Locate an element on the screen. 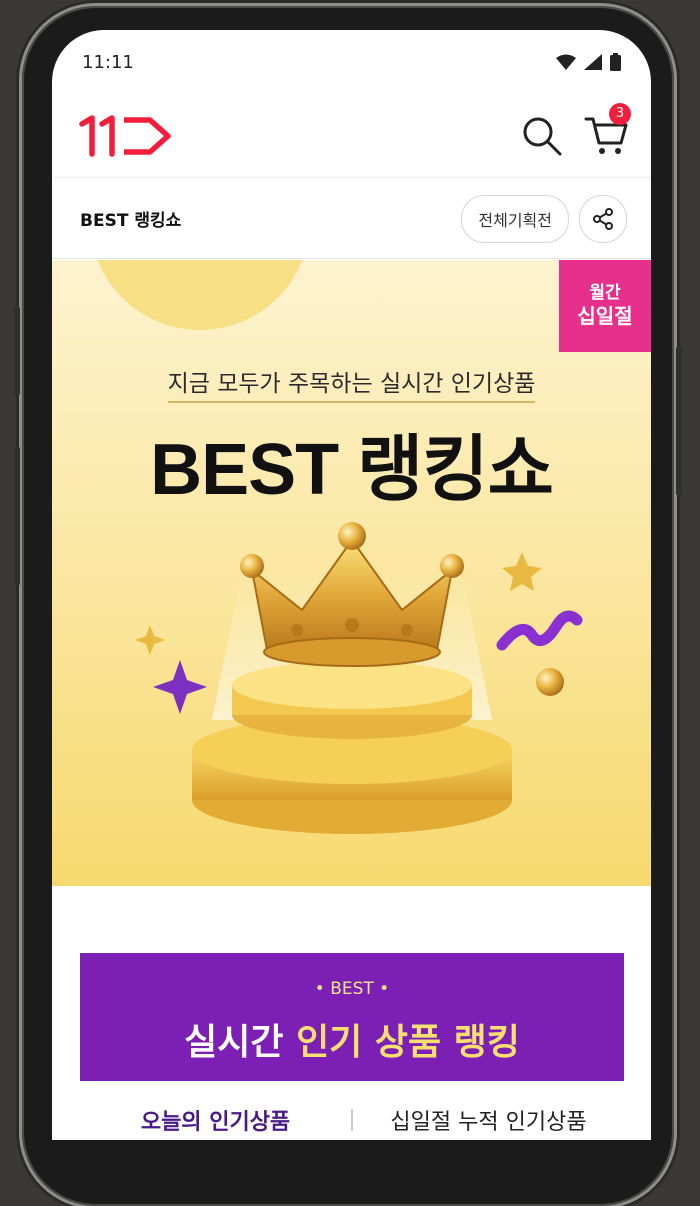 The width and height of the screenshot is (700, 1206). tab-today-popular: 오늘의 인기상품 is located at coordinates (215, 1120).